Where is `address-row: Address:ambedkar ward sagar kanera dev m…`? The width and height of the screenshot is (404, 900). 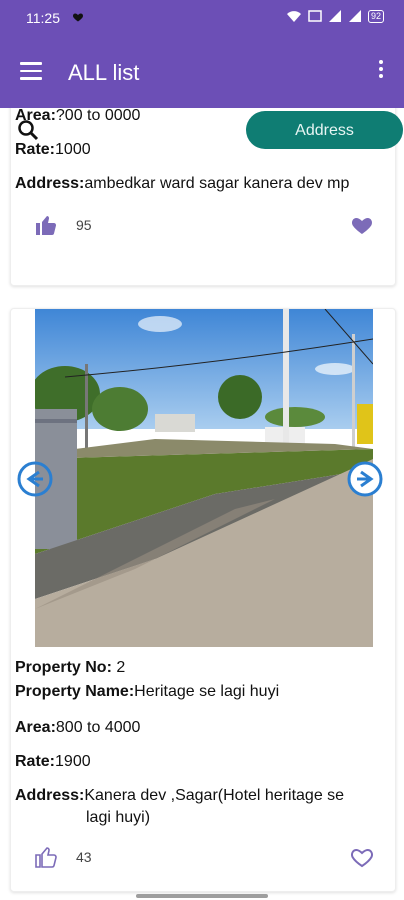
address-row: Address:ambedkar ward sagar kanera dev m… is located at coordinates (182, 183).